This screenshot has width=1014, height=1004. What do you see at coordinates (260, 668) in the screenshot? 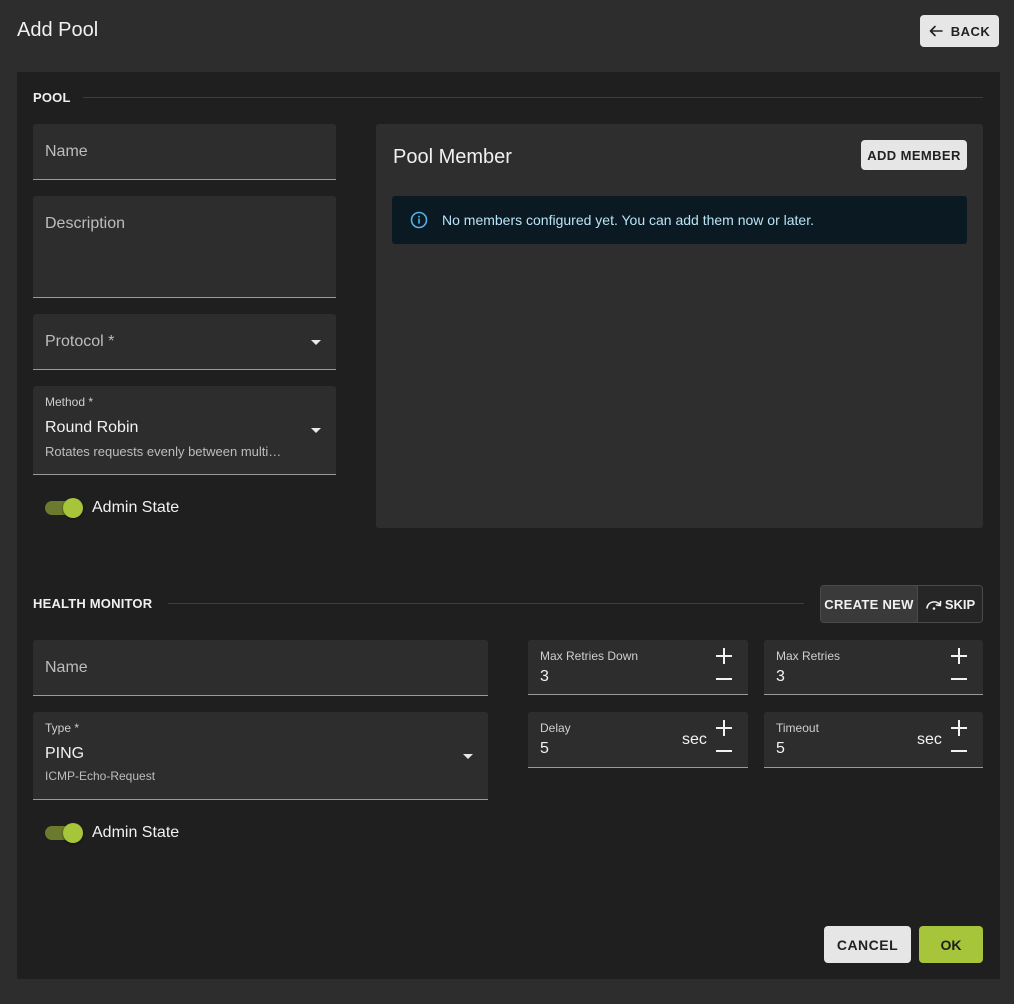
I see `health-monitor-name-field: Name` at bounding box center [260, 668].